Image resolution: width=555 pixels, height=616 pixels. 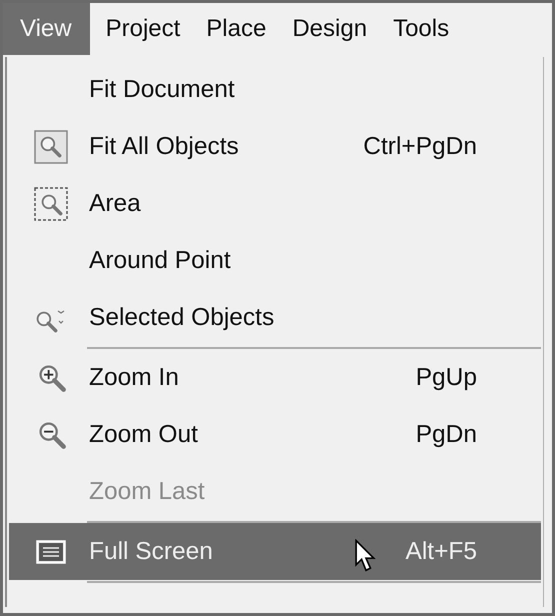 I want to click on magnifier-page-icon, so click(x=51, y=147).